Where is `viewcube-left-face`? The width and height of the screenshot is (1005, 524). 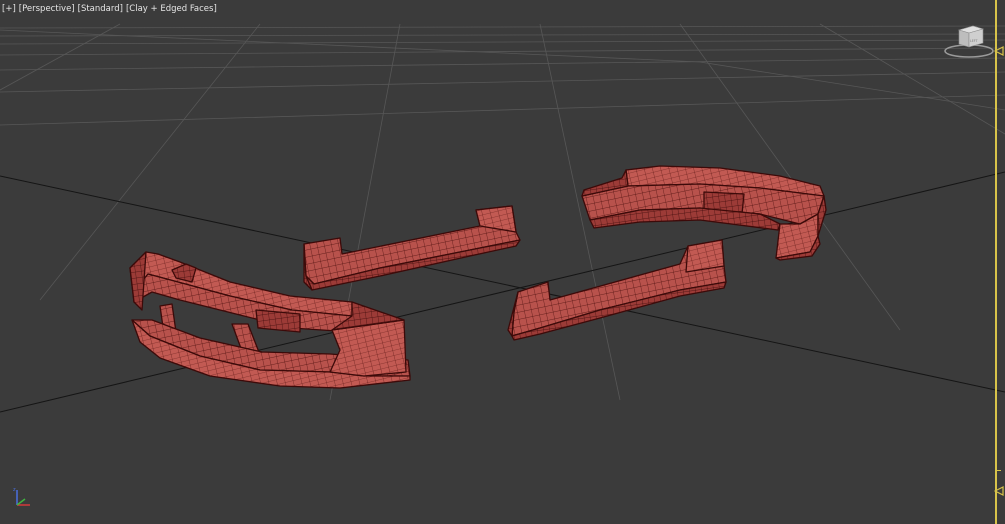
viewcube-left-face is located at coordinates (964, 38).